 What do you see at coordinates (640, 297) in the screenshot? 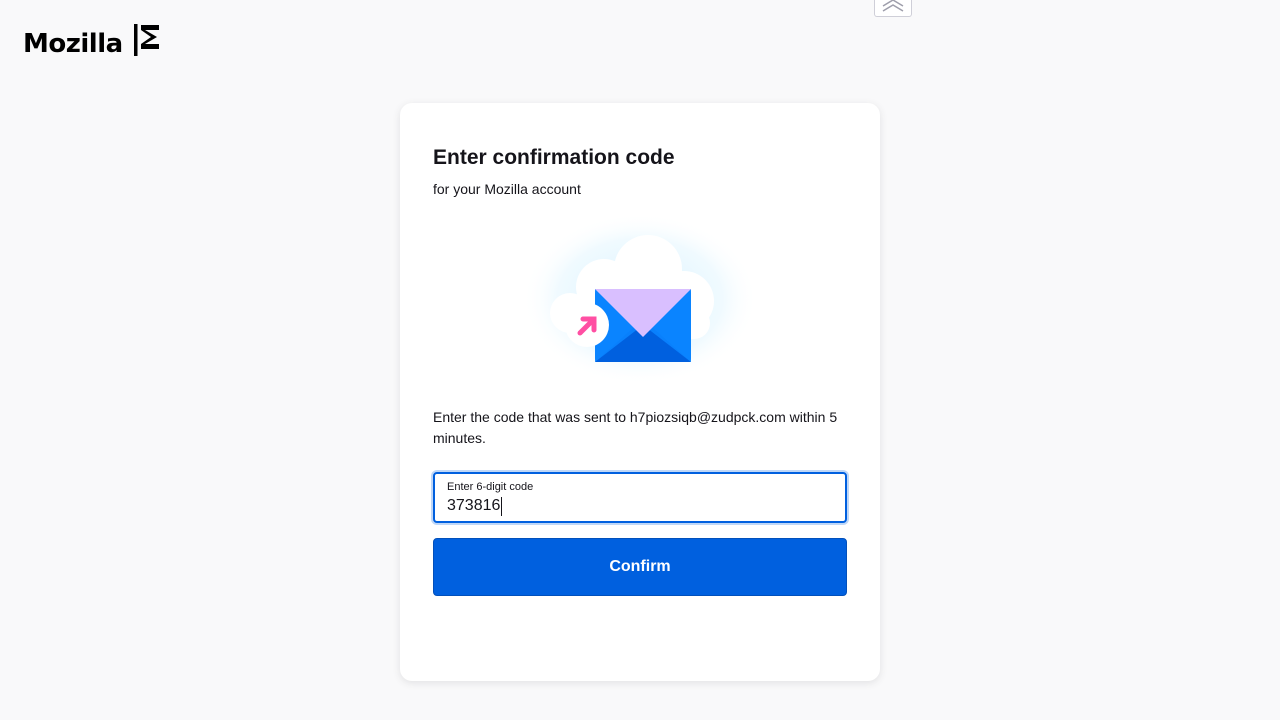
I see `envelope-cloud-icon` at bounding box center [640, 297].